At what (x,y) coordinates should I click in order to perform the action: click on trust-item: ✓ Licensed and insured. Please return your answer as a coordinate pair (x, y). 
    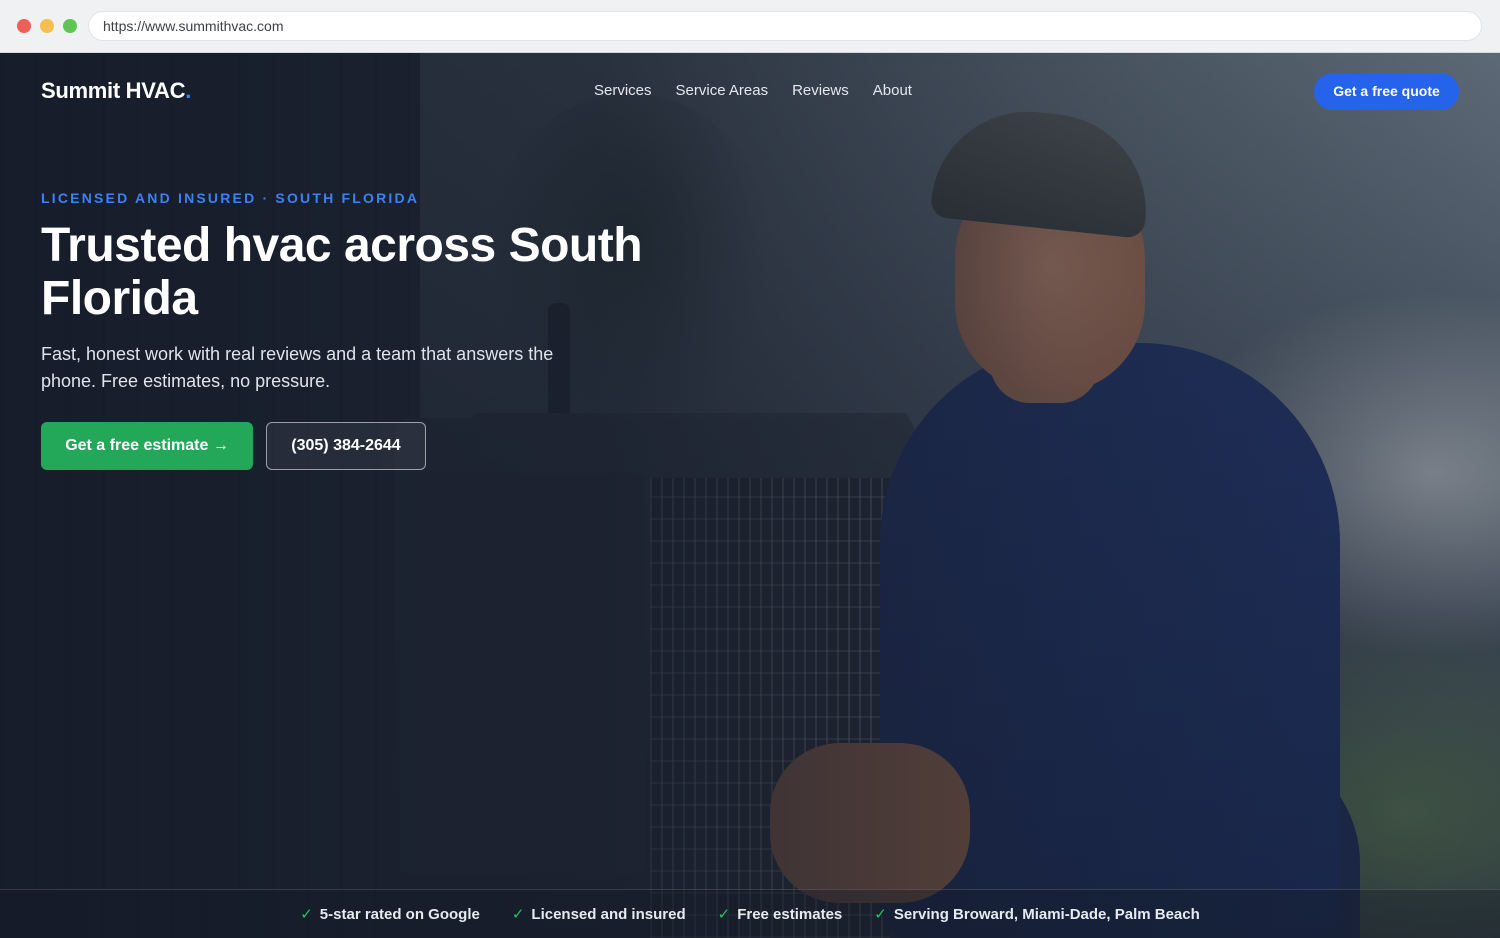
    Looking at the image, I should click on (598, 914).